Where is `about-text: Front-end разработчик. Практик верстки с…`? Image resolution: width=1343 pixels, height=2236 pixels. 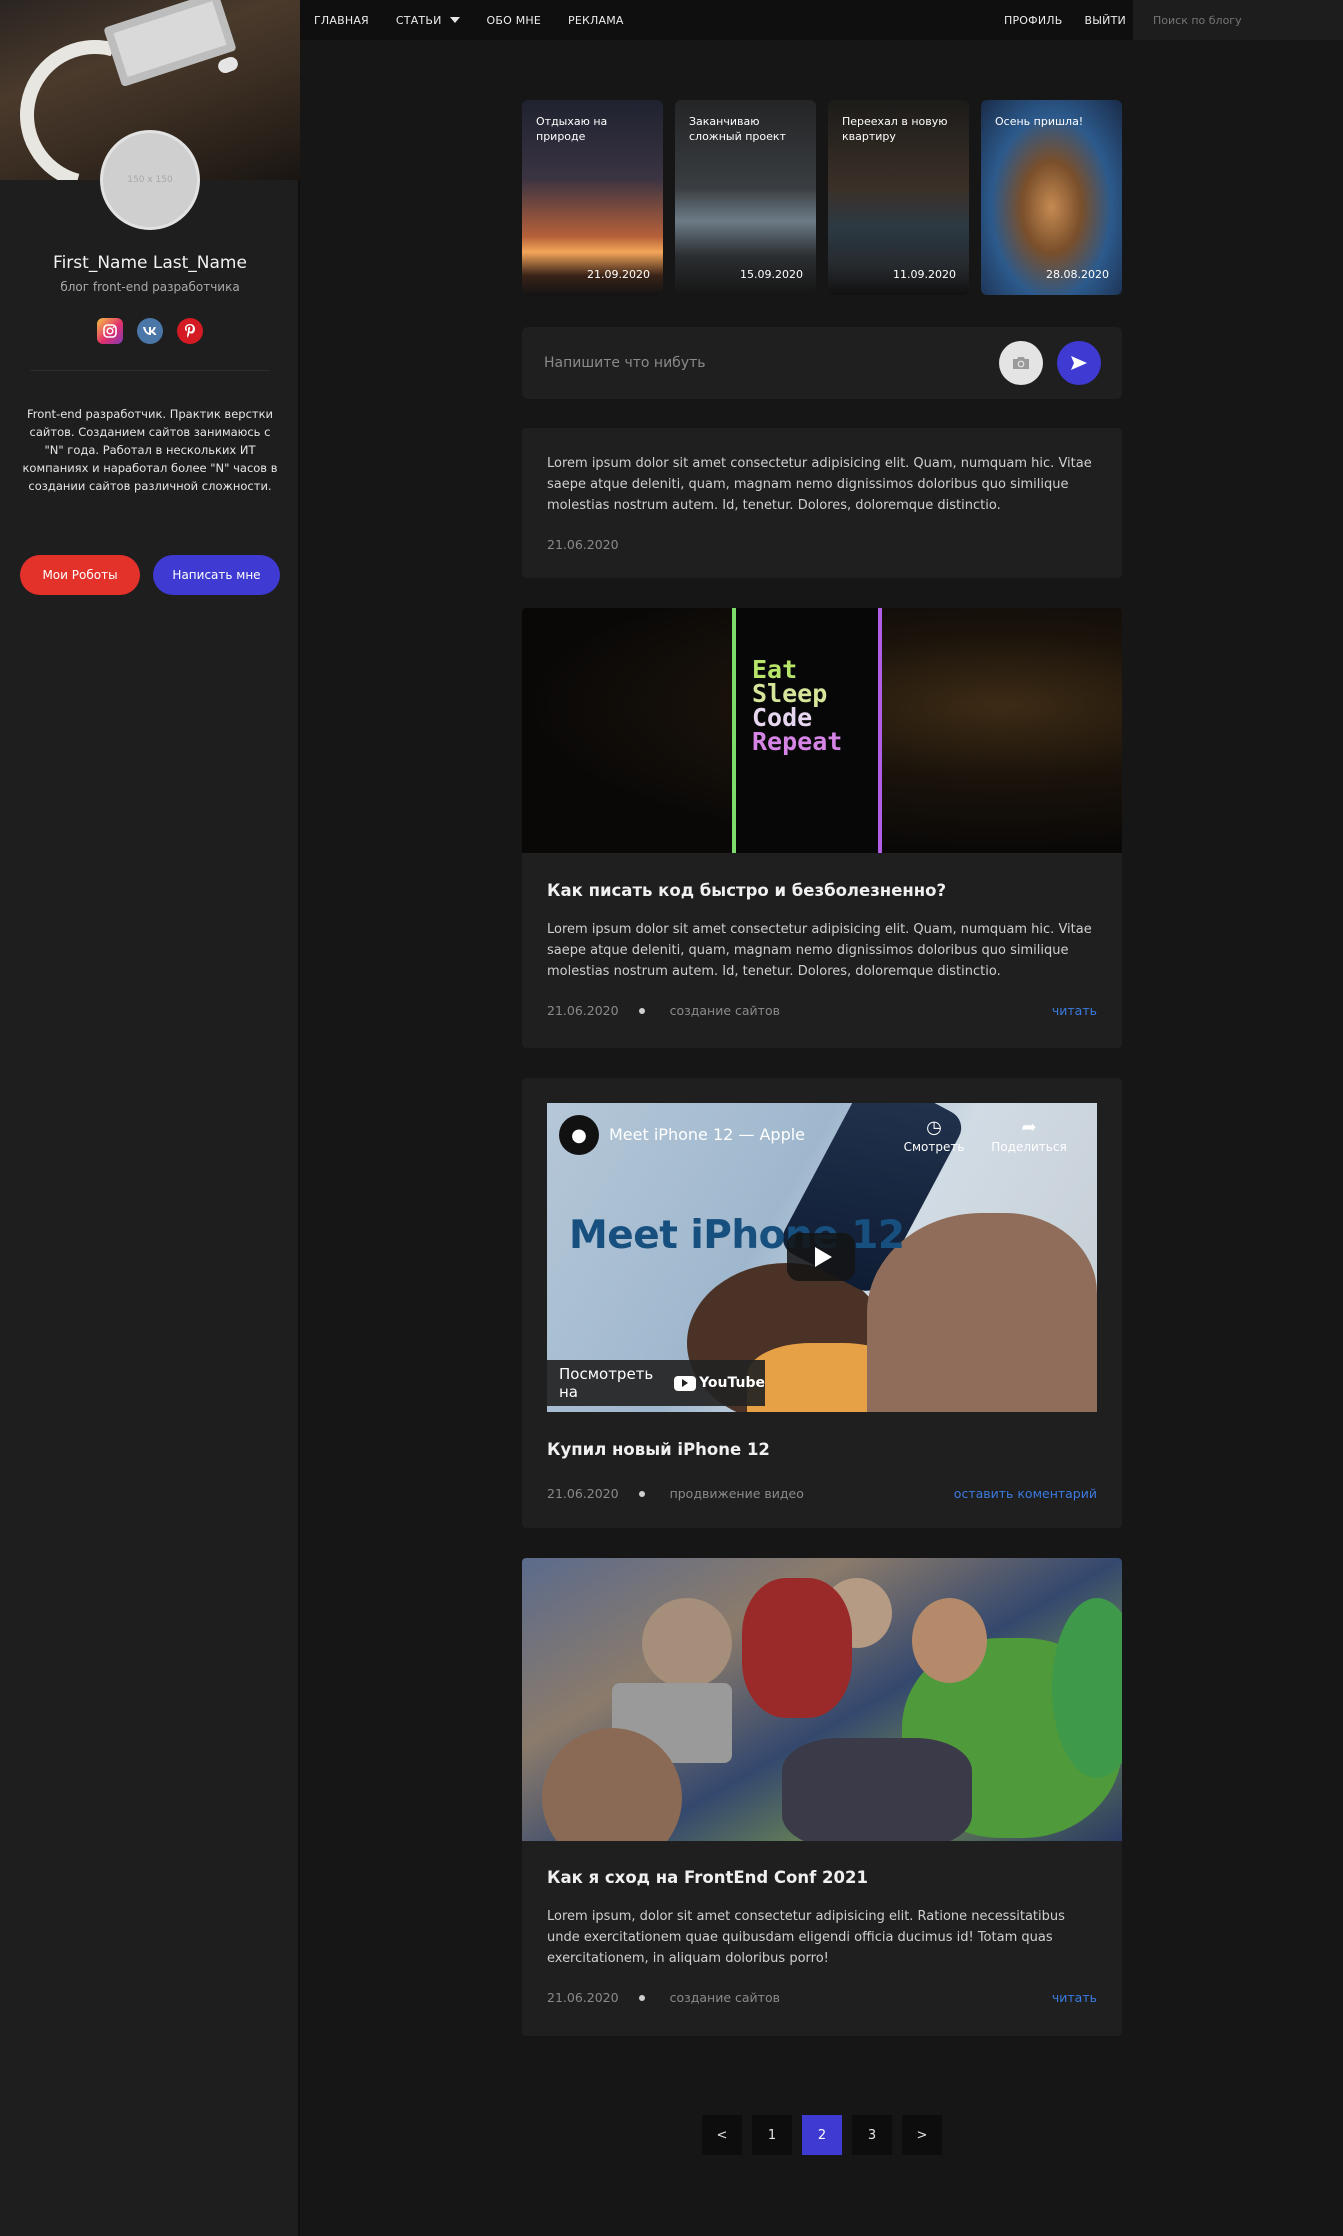
about-text: Front-end разработчик. Практик верстки с… is located at coordinates (150, 450).